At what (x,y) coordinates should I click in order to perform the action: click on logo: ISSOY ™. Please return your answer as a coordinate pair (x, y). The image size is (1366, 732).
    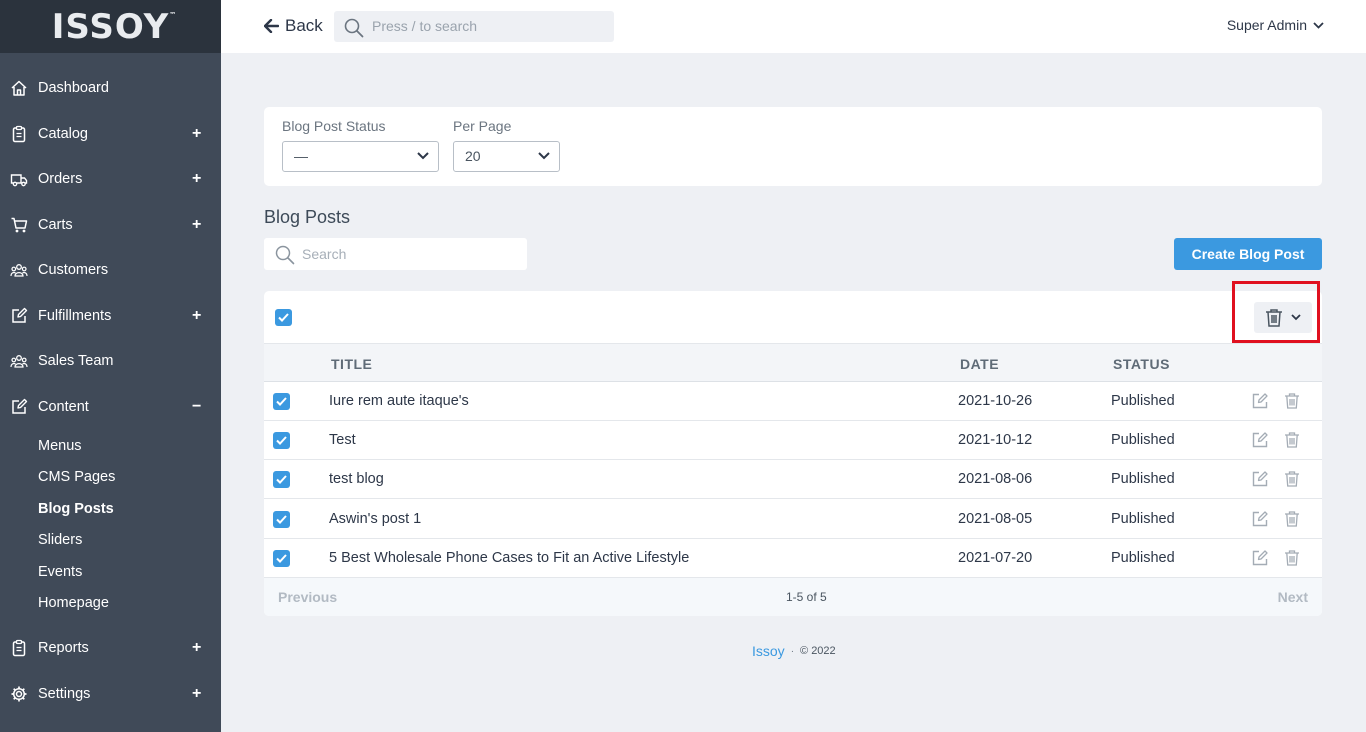
    Looking at the image, I should click on (113, 26).